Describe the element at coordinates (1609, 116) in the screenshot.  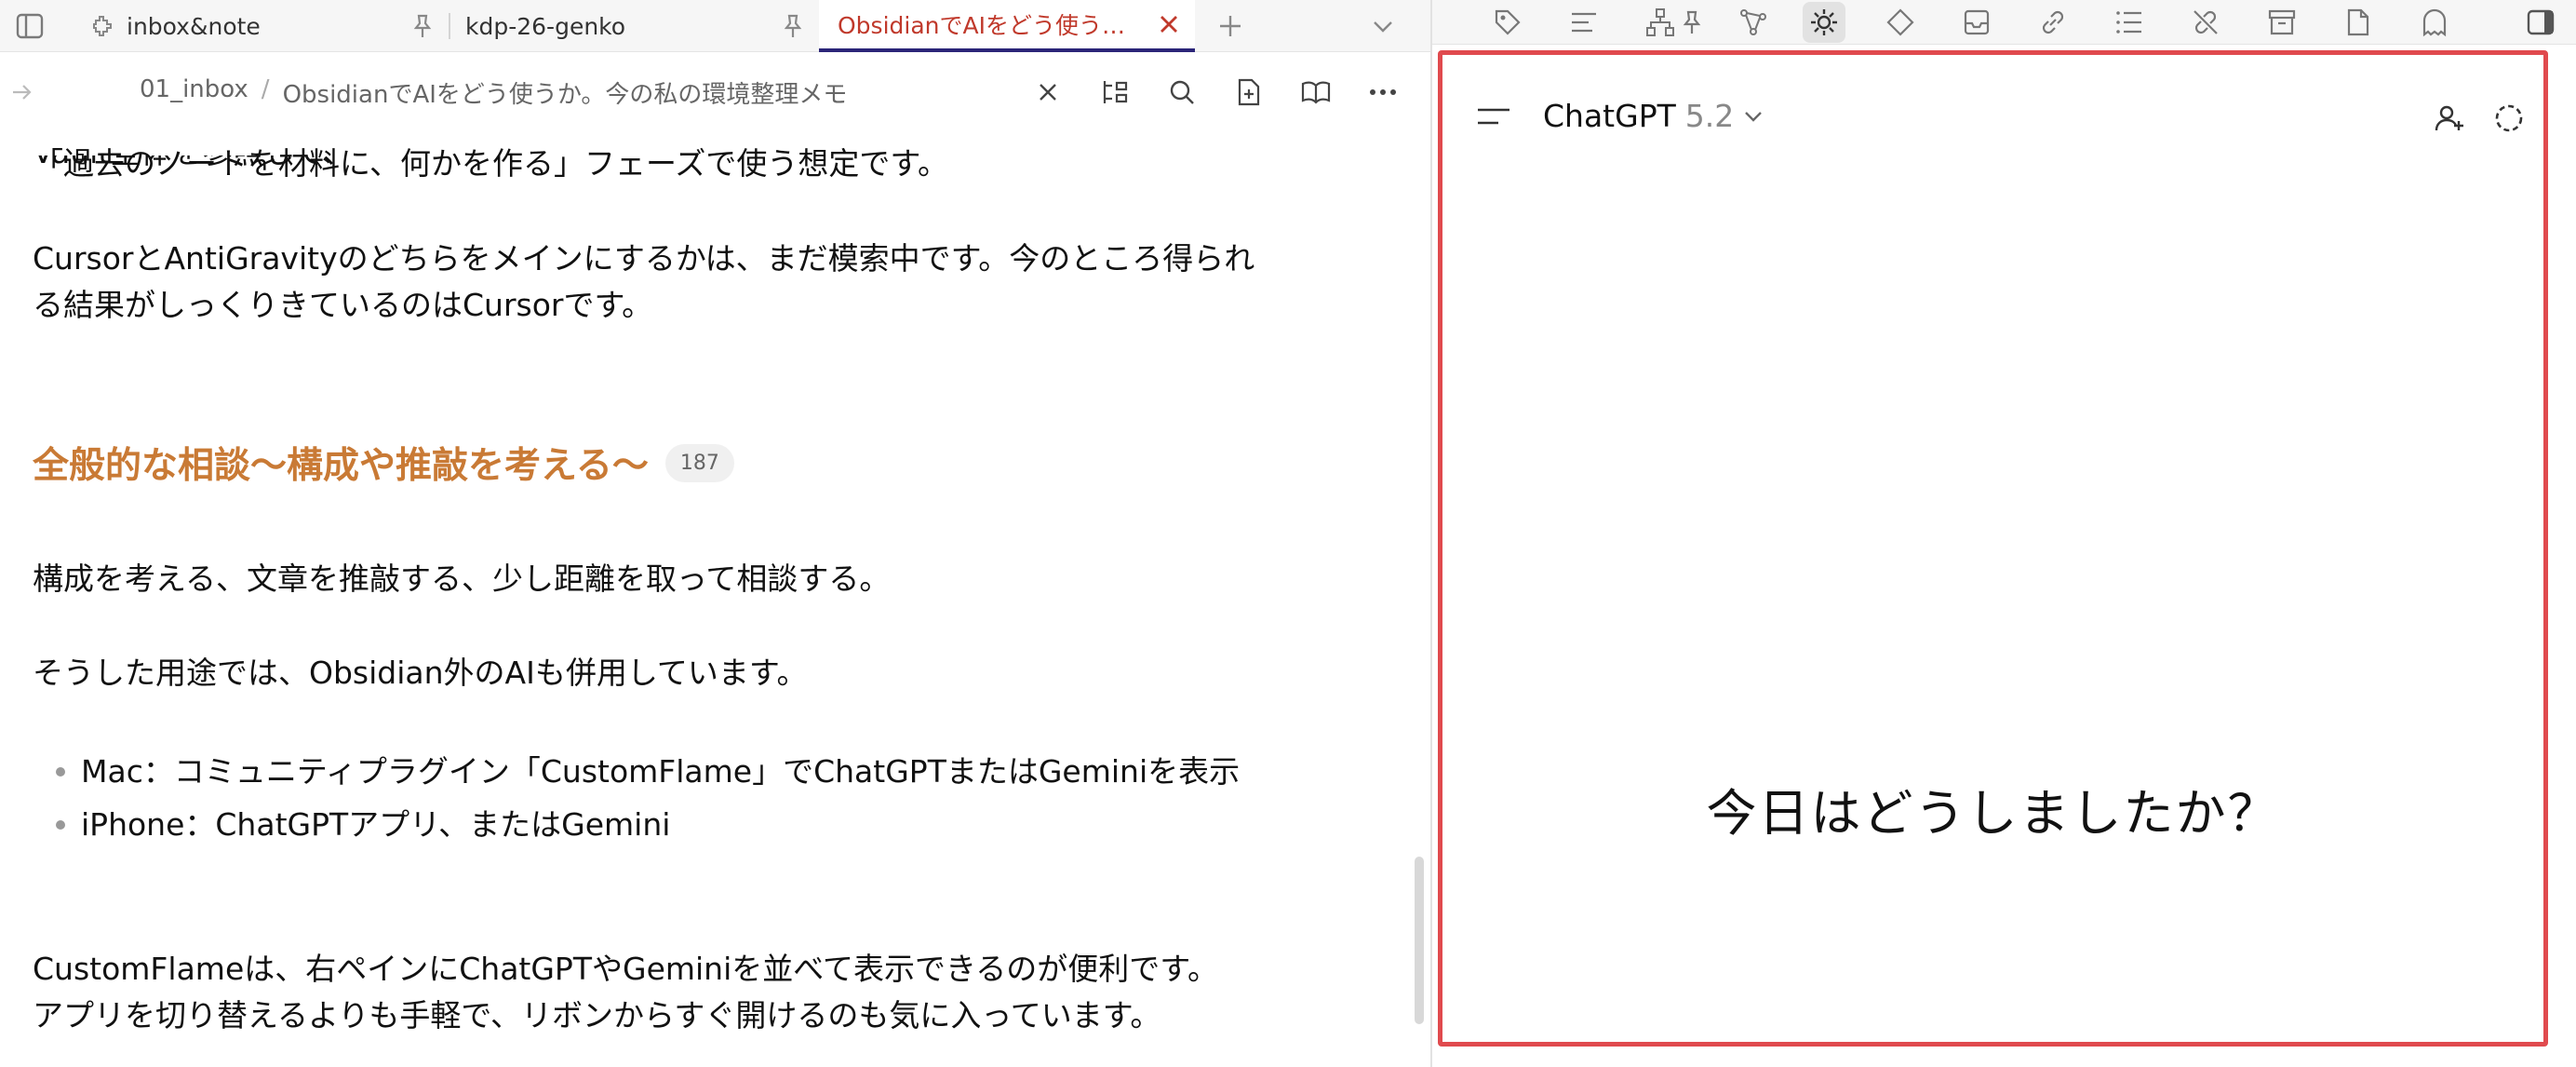
I see `model-name: ChatGPT` at that location.